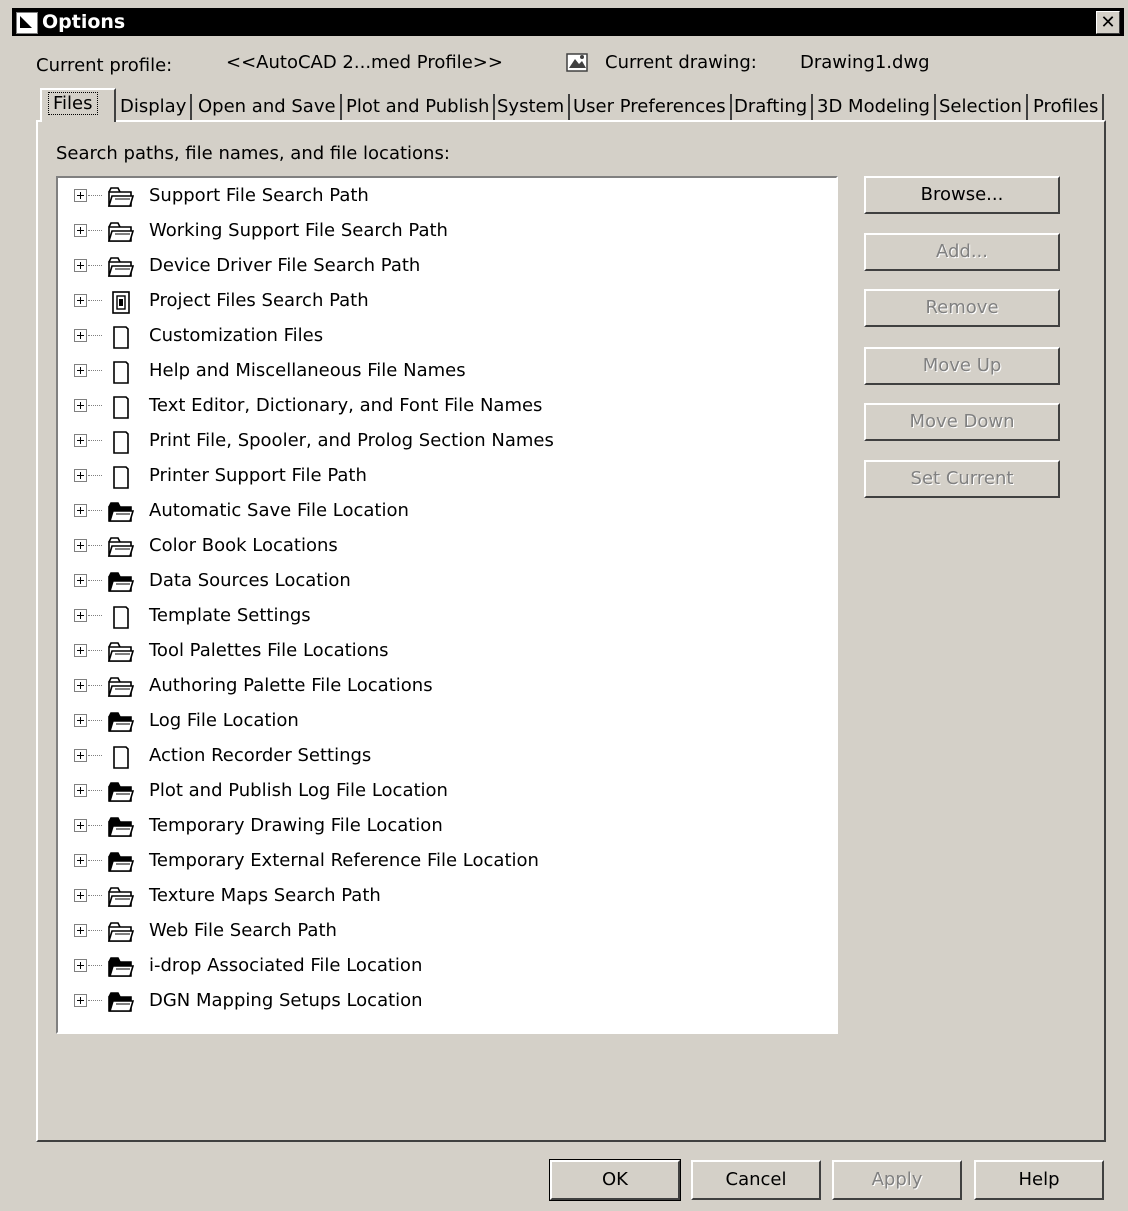 The height and width of the screenshot is (1211, 1128). Describe the element at coordinates (307, 370) in the screenshot. I see `tree-item-label: Help and Miscellaneous File Names` at that location.